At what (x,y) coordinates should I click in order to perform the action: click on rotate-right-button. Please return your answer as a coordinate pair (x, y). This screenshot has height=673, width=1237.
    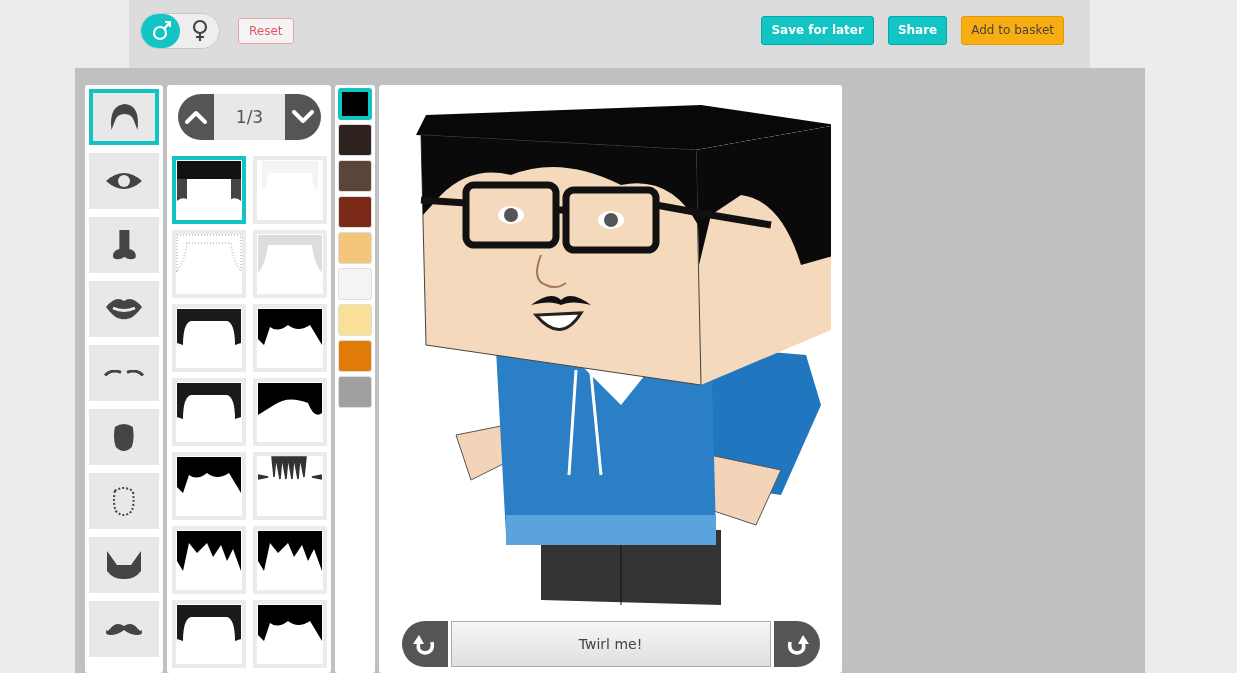
    Looking at the image, I should click on (796, 644).